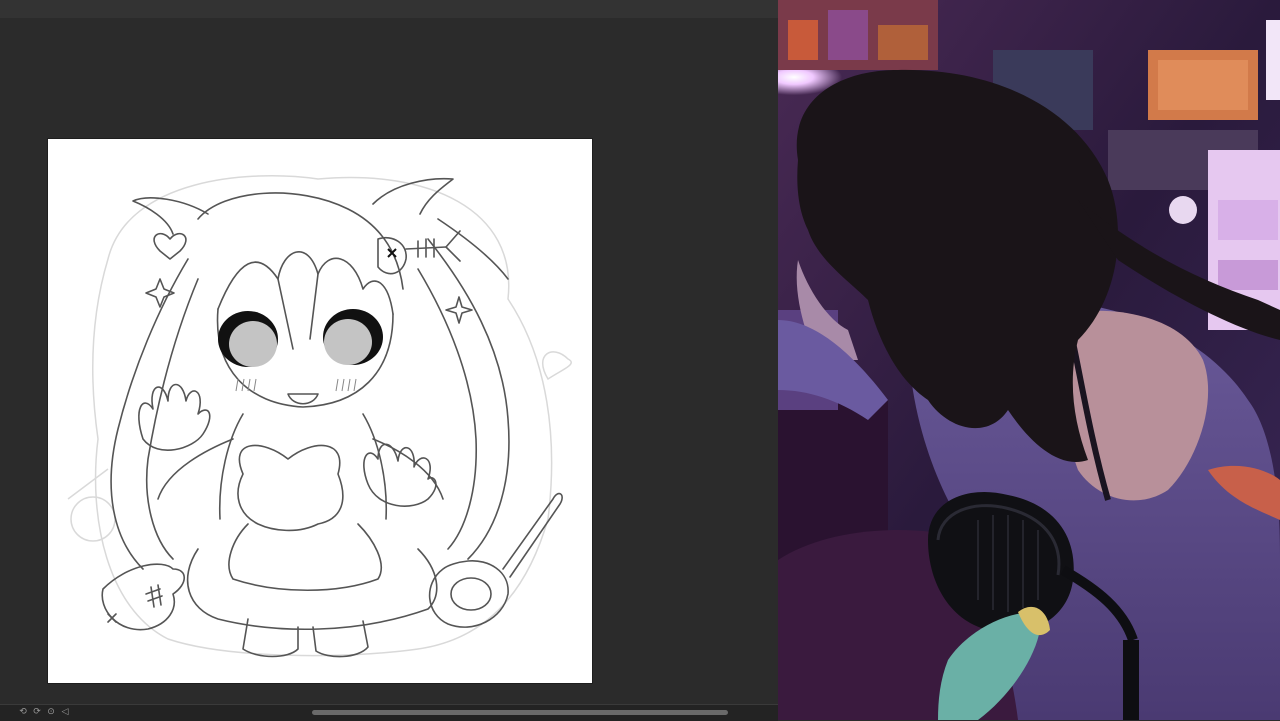 This screenshot has width=1280, height=721. Describe the element at coordinates (23, 712) in the screenshot. I see `rotate-left-icon: ⟲` at that location.